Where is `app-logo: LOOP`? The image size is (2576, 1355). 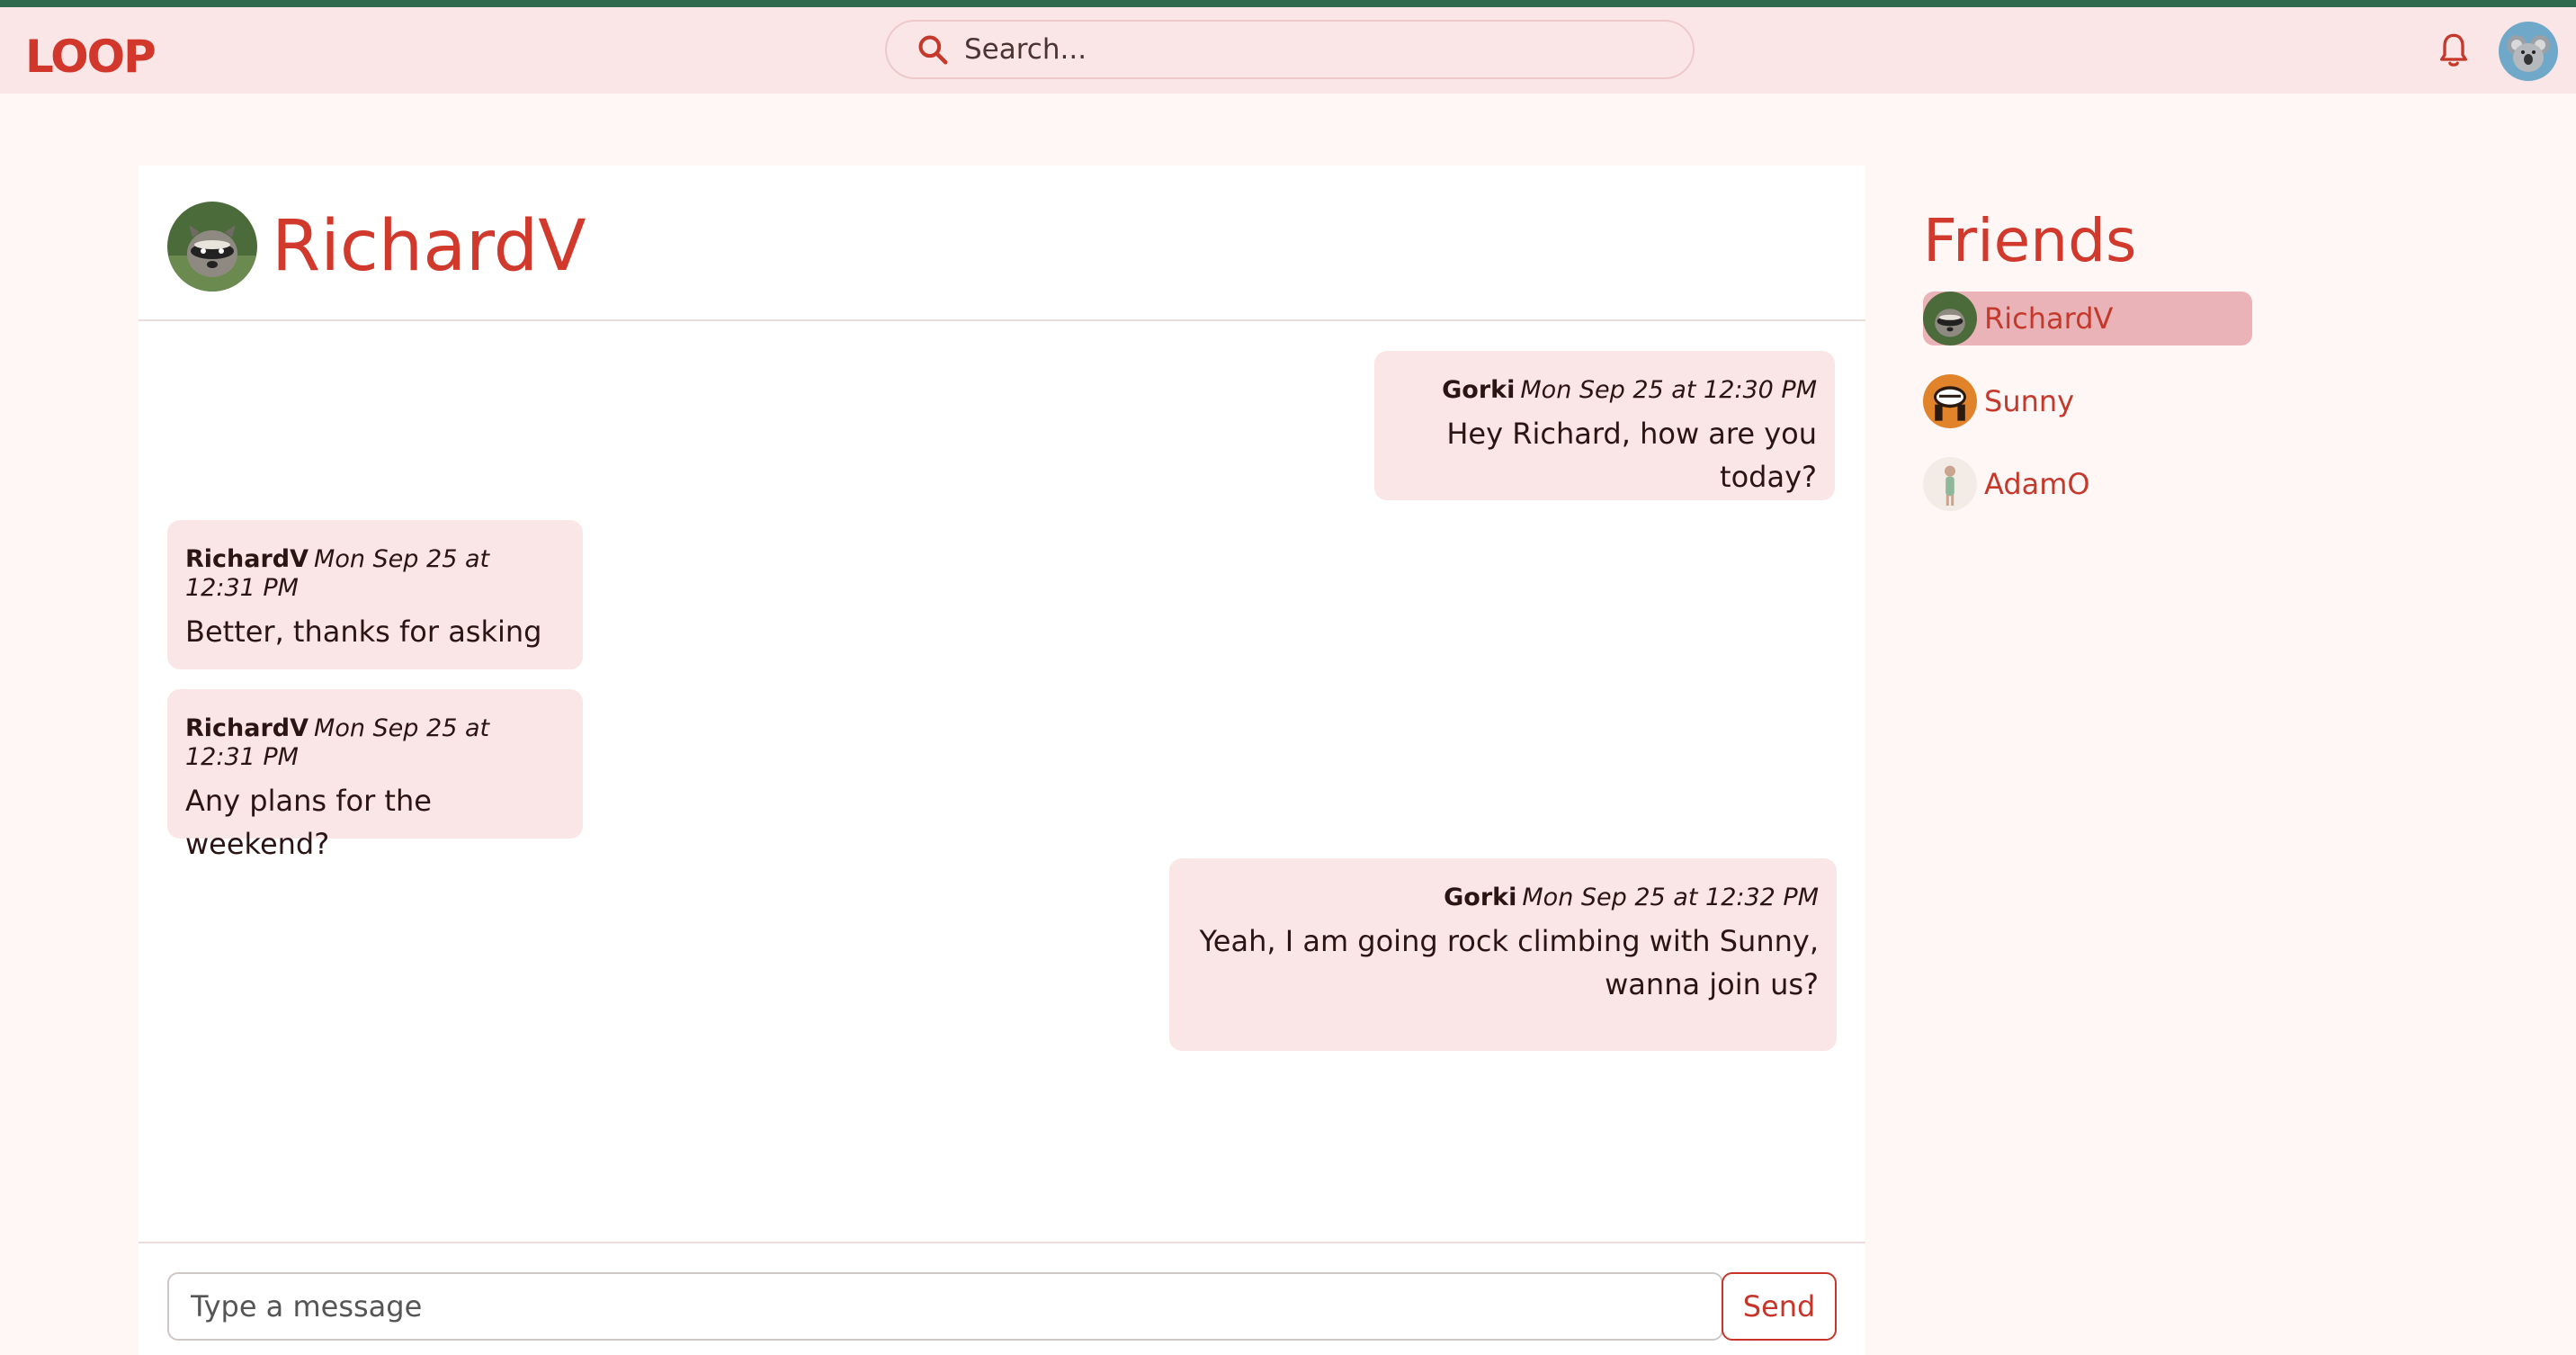
app-logo: LOOP is located at coordinates (91, 56).